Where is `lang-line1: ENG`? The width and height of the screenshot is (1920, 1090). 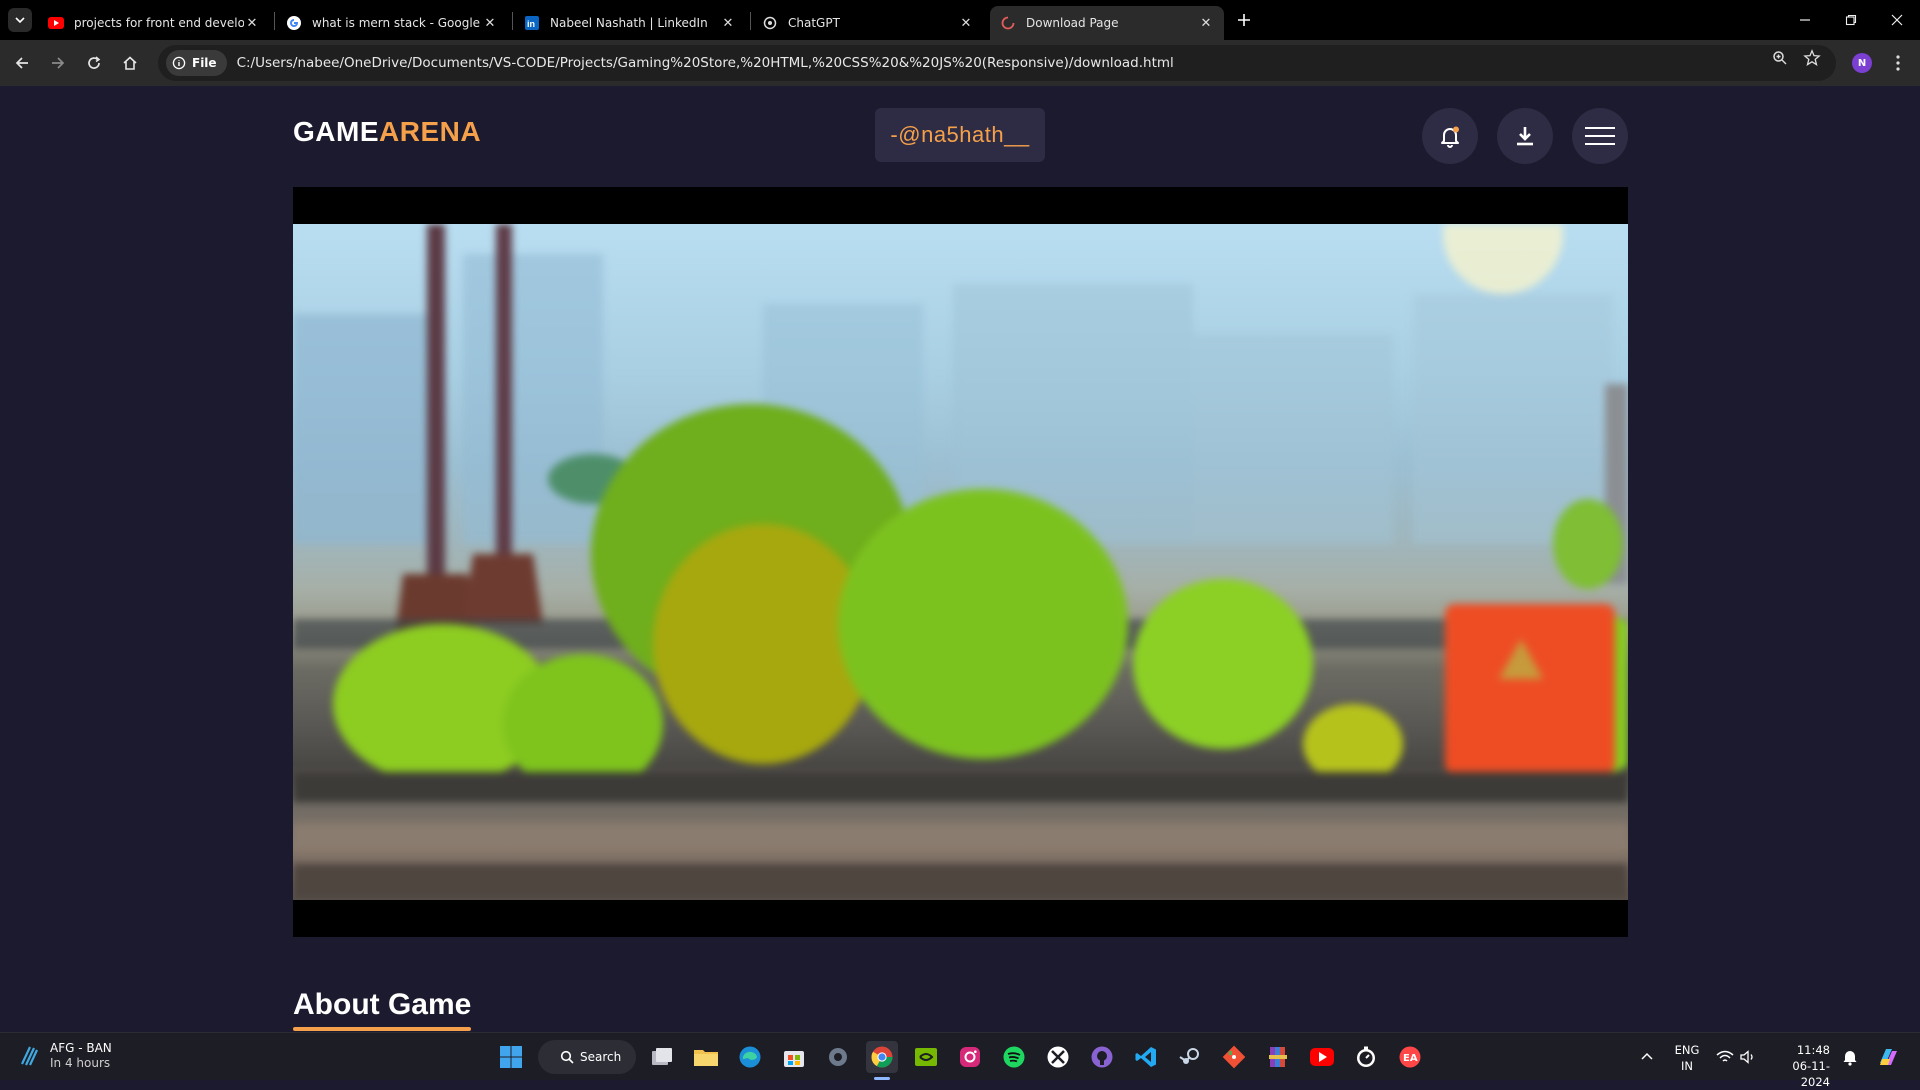
lang-line1: ENG is located at coordinates (1687, 1050).